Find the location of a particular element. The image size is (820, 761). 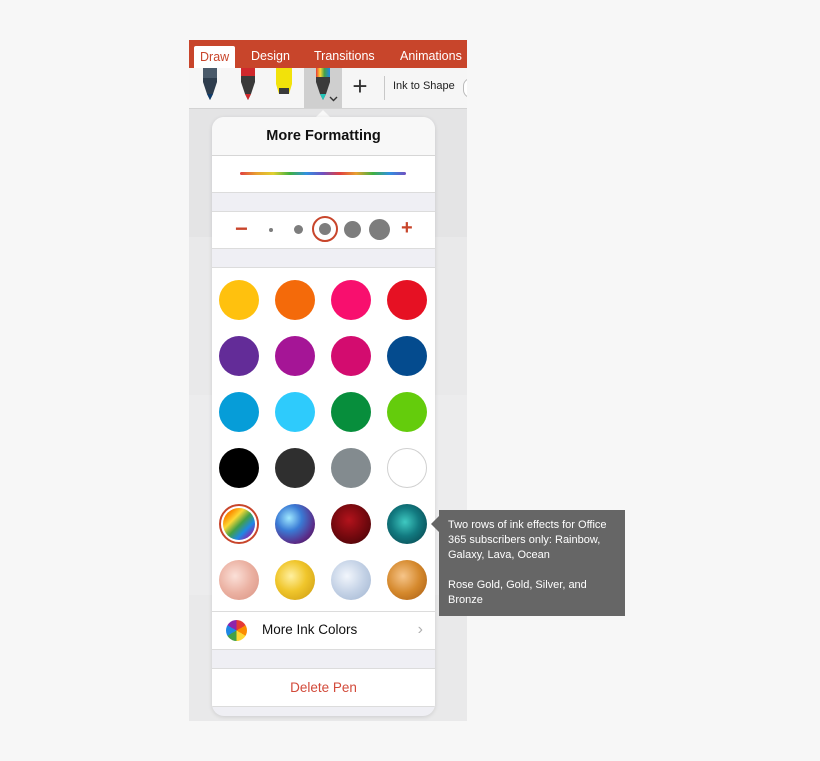

color-swatch-dark-blue is located at coordinates (407, 356).